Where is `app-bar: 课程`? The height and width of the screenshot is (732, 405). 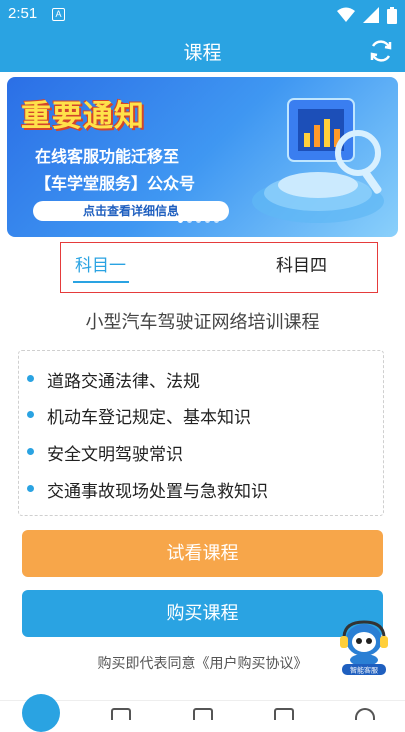
app-bar: 课程 is located at coordinates (202, 51).